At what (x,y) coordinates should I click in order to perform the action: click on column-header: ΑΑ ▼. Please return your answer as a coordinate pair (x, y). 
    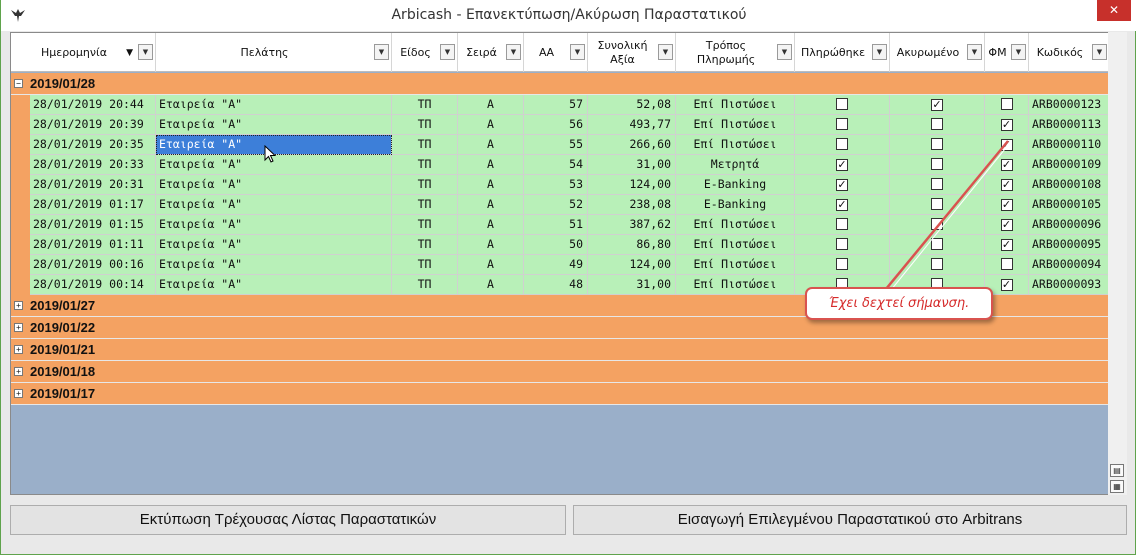
    Looking at the image, I should click on (556, 52).